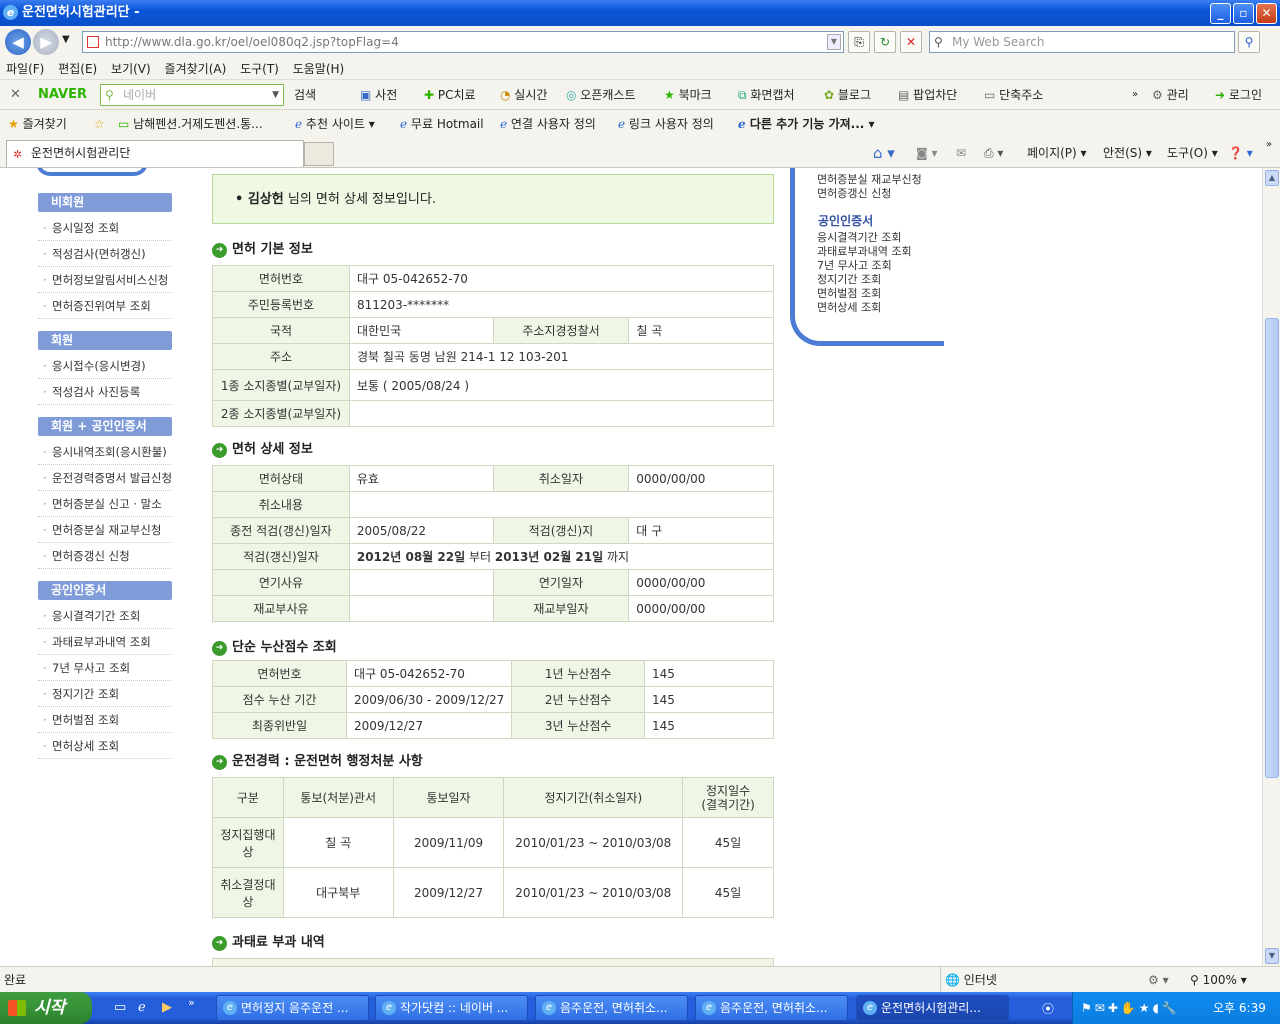 This screenshot has width=1280, height=1024. Describe the element at coordinates (961, 153) in the screenshot. I see `mail-icon: ✉` at that location.